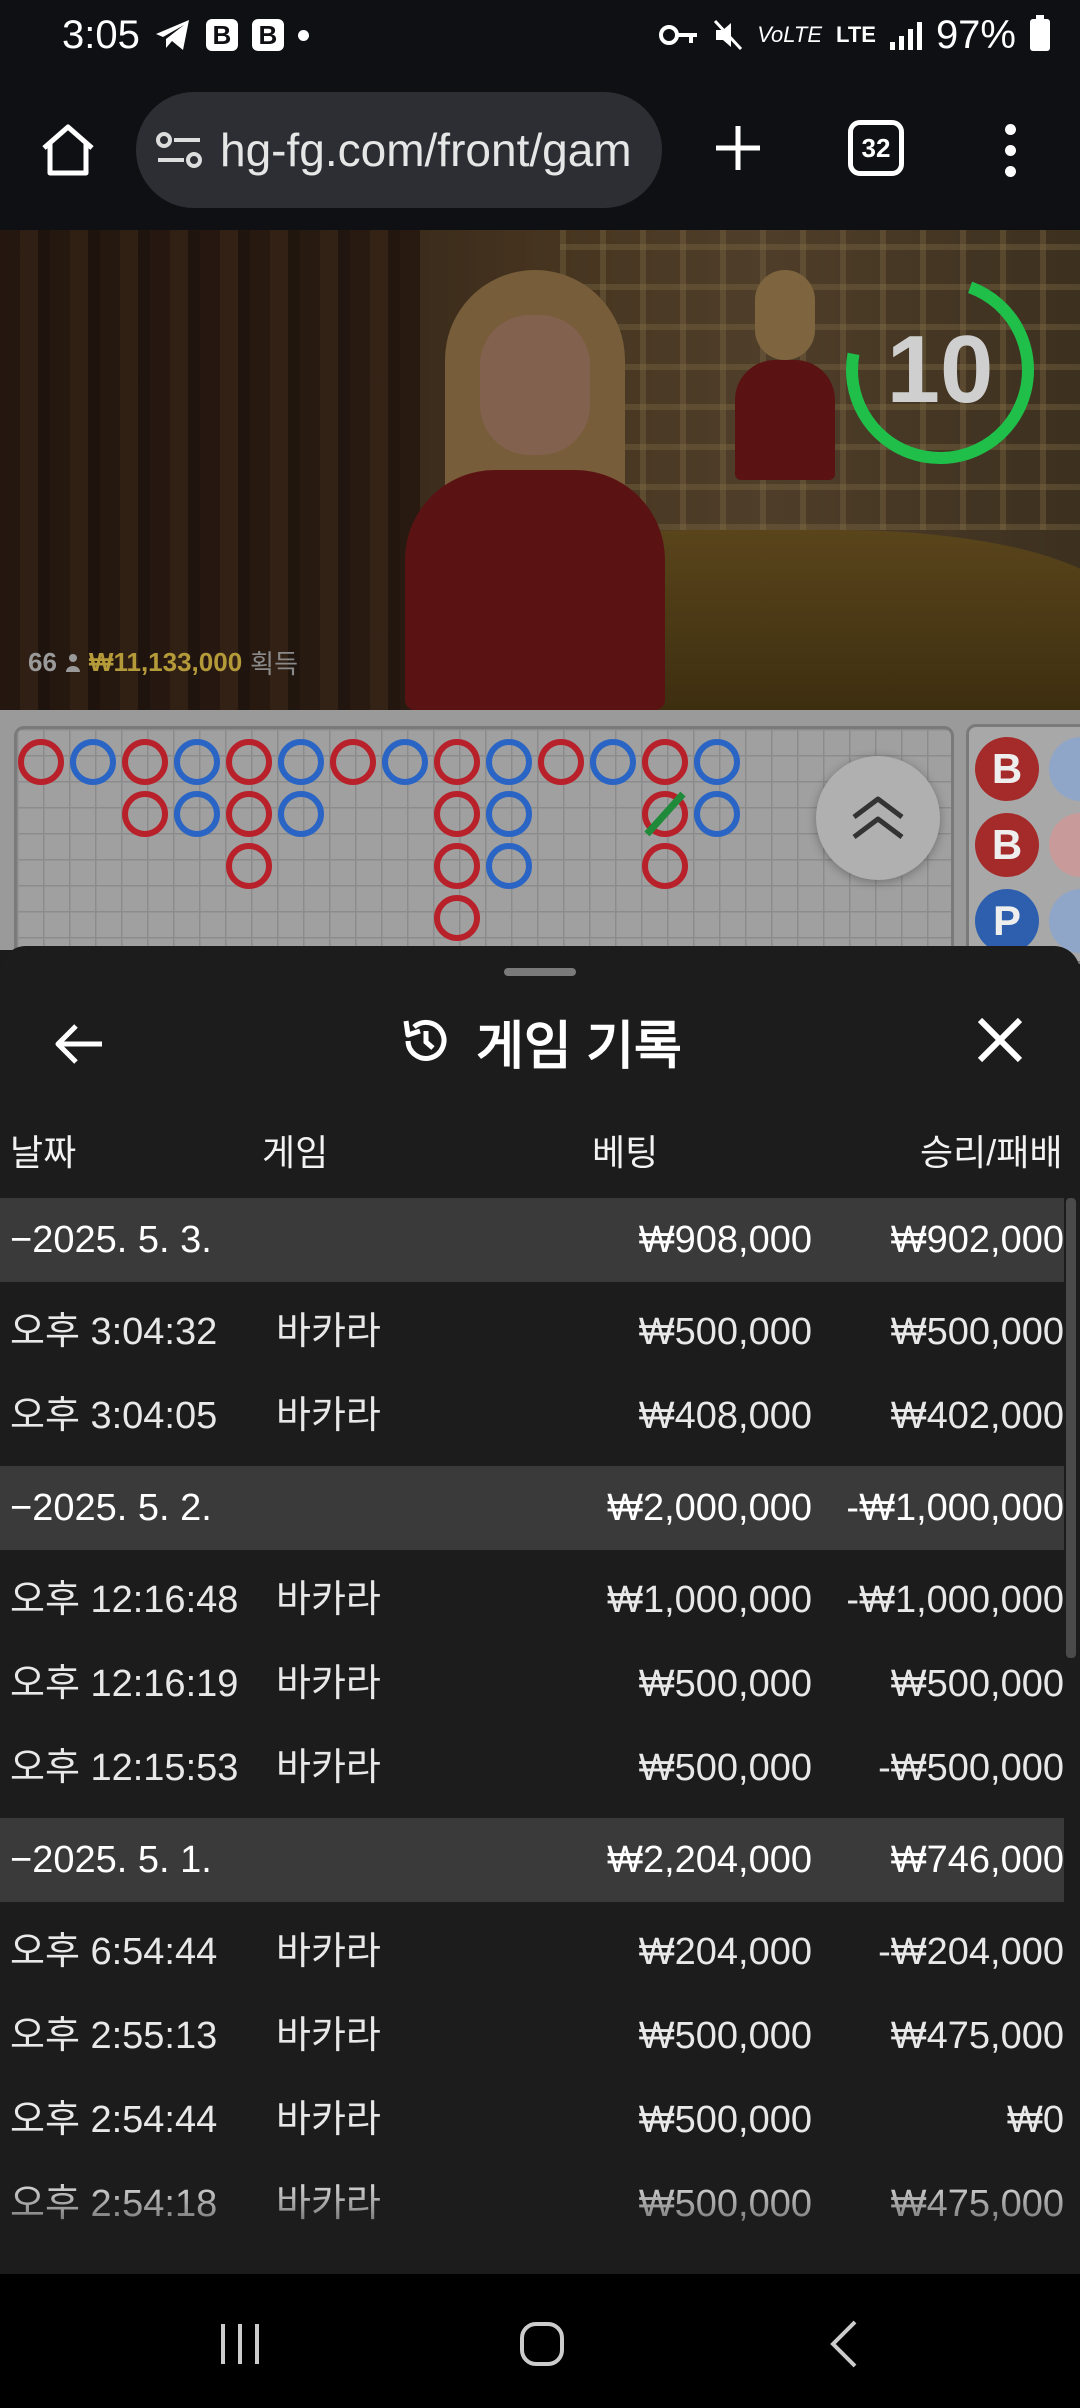 The image size is (1080, 2408). Describe the element at coordinates (725, 1952) in the screenshot. I see `row-bet: ₩204,000` at that location.